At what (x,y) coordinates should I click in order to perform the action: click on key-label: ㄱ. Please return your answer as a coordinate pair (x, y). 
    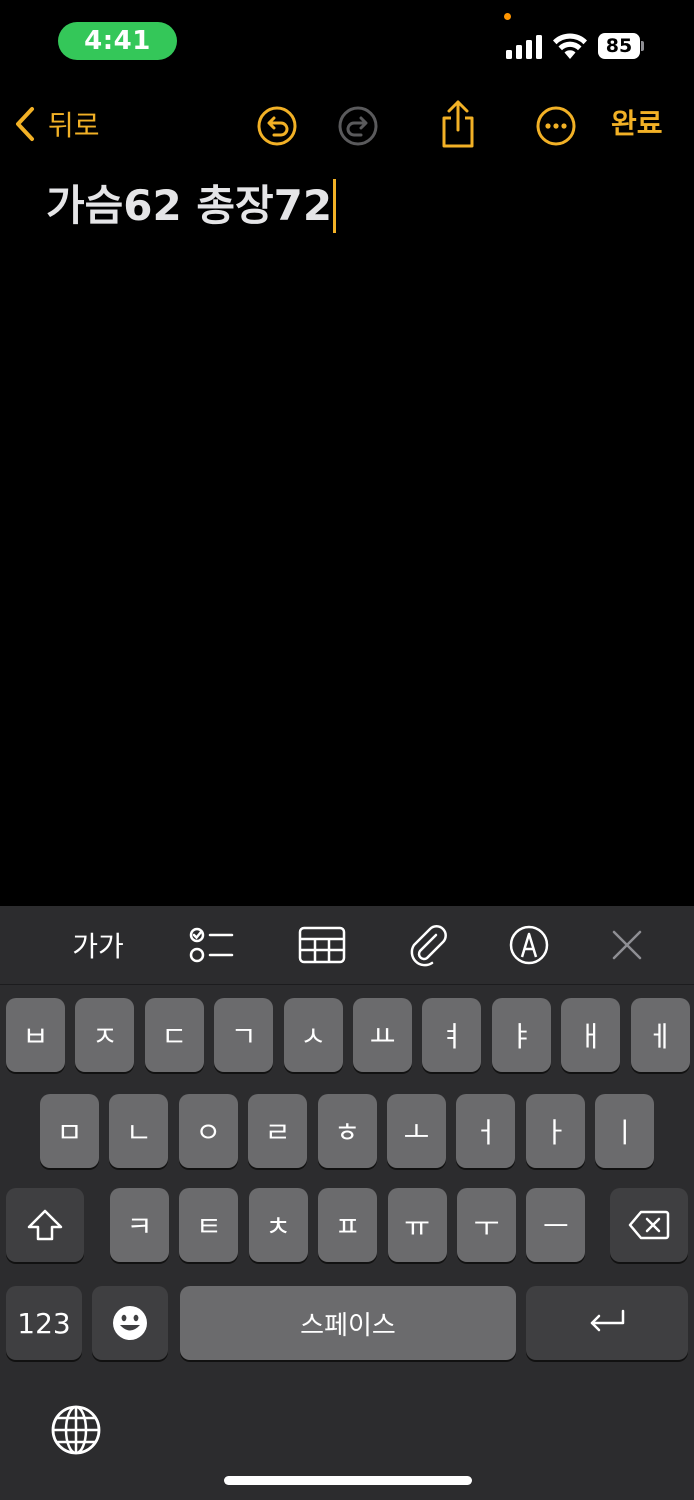
    Looking at the image, I should click on (243, 1036).